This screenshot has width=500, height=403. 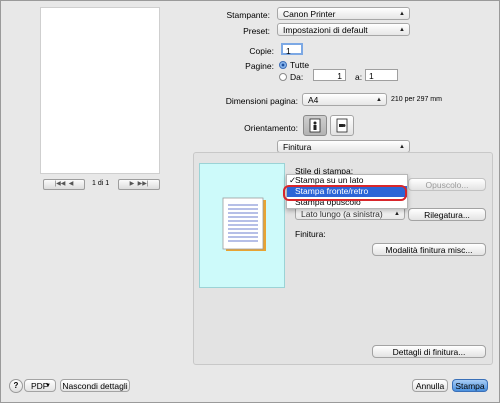 I want to click on preset-label: Preset:, so click(x=256, y=31).